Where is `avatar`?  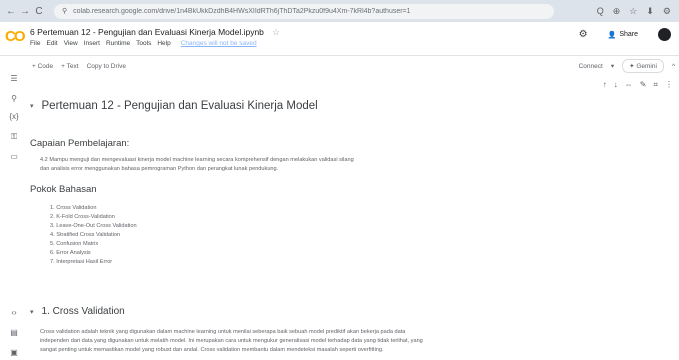
avatar is located at coordinates (664, 34).